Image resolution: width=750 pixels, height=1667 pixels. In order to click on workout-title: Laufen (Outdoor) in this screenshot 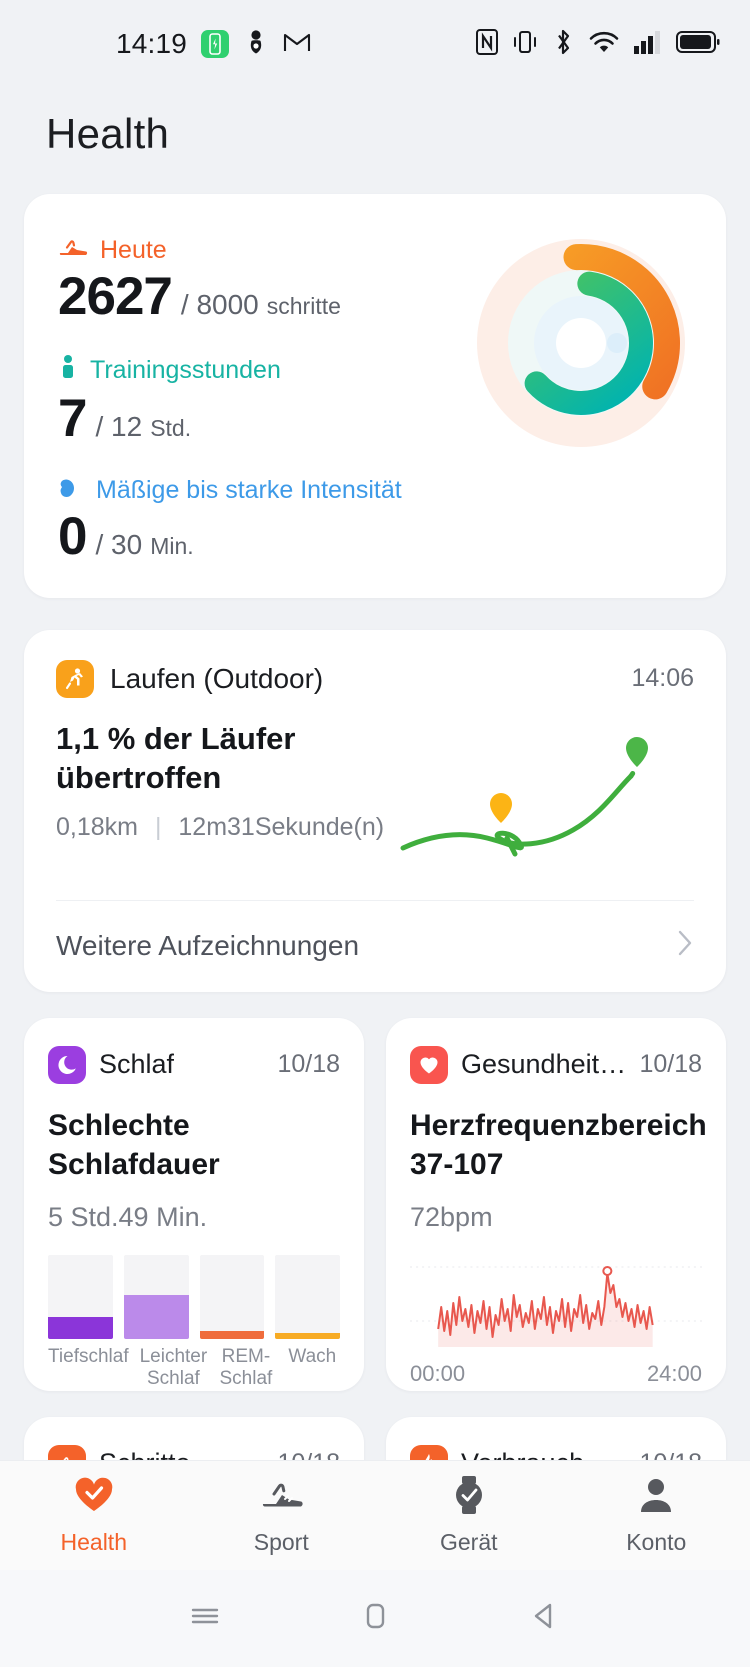, I will do `click(217, 678)`.